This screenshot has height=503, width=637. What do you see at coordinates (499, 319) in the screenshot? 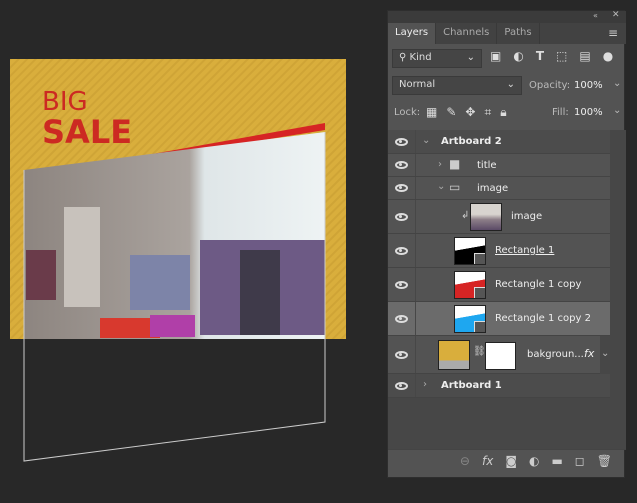
I see `layer-rectangle-1-copy-2: Rectangle 1 copy 2` at bounding box center [499, 319].